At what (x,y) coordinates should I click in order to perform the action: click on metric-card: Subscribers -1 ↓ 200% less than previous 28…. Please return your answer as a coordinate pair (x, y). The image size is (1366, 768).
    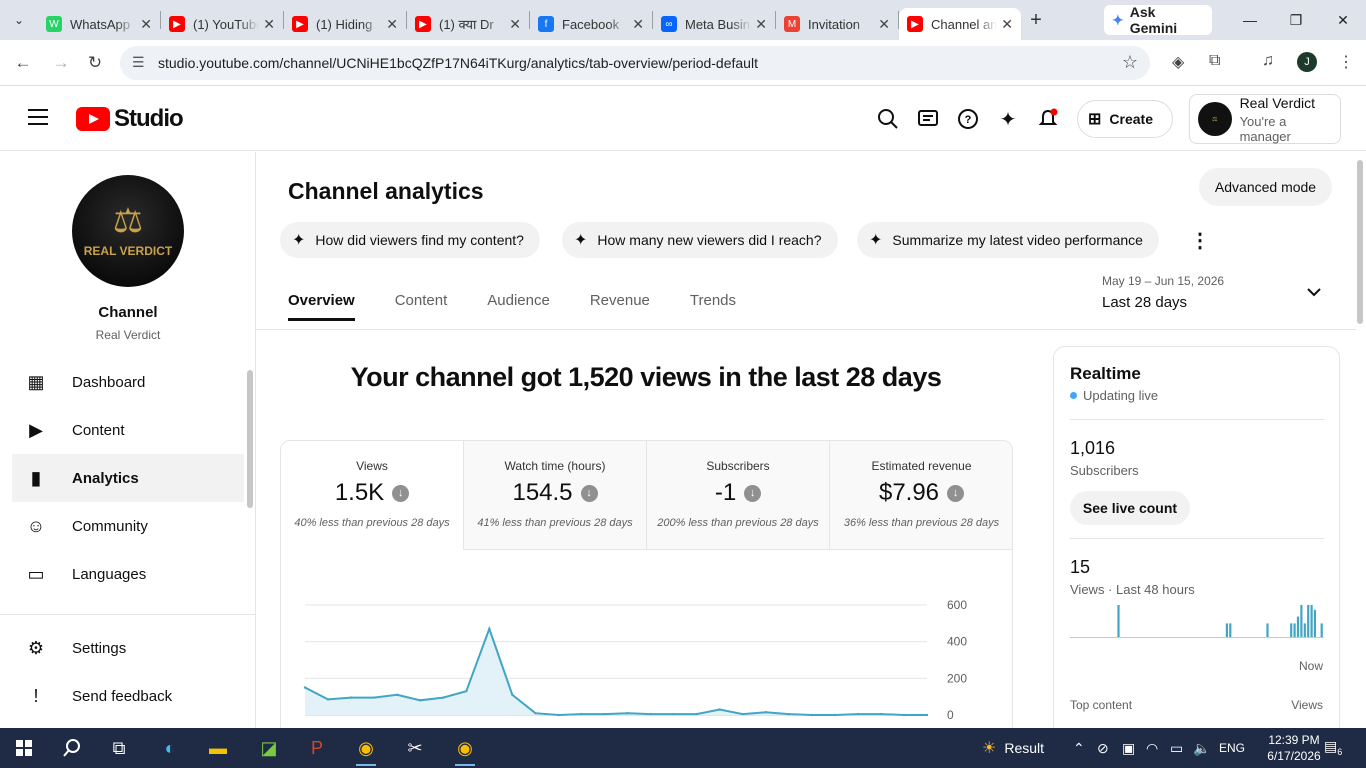
    Looking at the image, I should click on (738, 495).